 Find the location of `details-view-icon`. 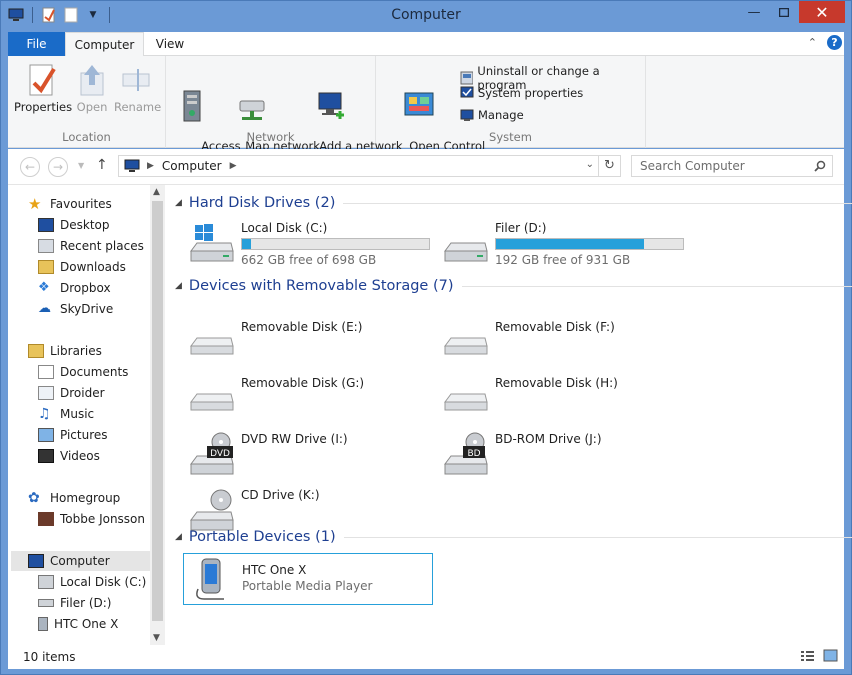

details-view-icon is located at coordinates (807, 656).